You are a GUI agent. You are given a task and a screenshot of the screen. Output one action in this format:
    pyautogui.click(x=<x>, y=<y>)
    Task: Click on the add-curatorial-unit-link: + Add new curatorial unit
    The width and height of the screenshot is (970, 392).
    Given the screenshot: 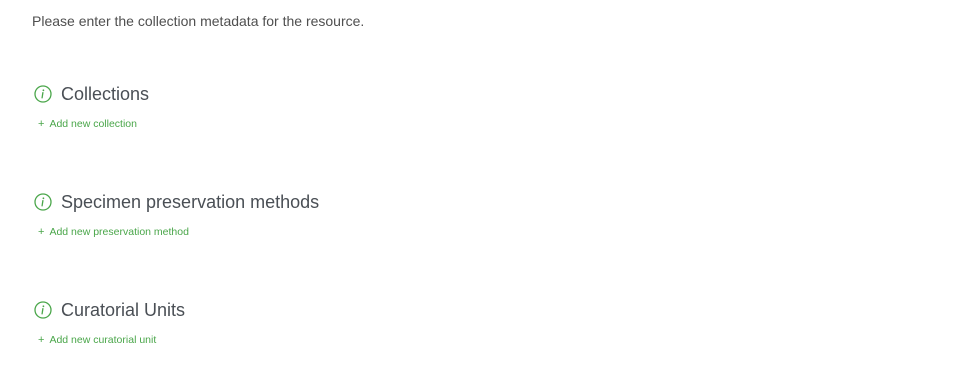 What is the action you would take?
    pyautogui.click(x=97, y=340)
    